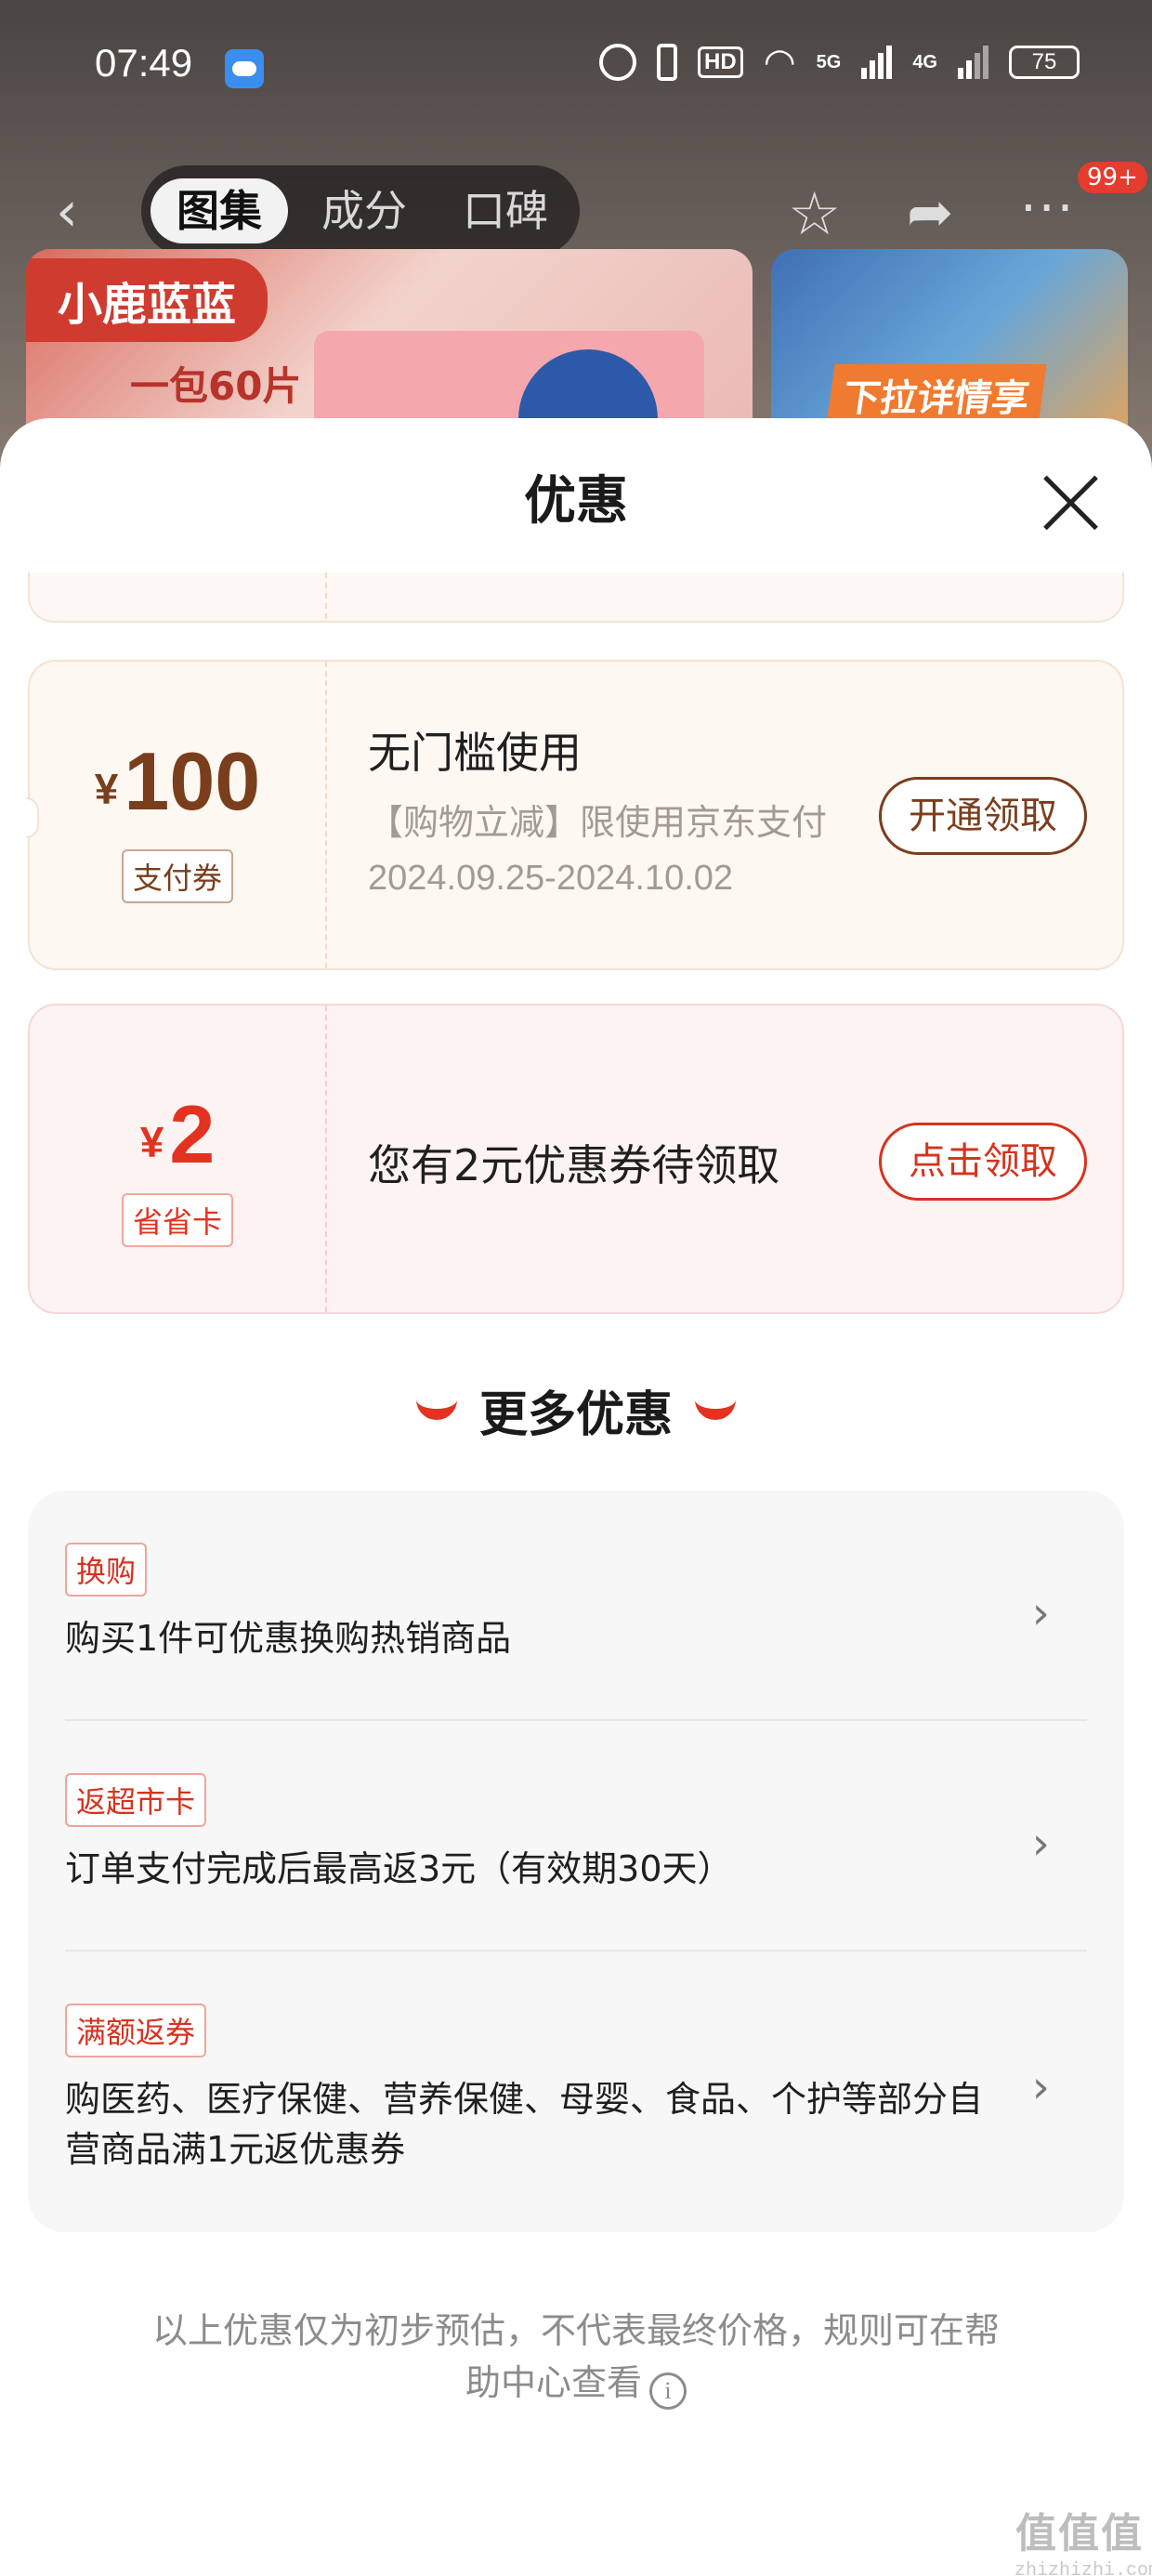 This screenshot has height=2576, width=1152. What do you see at coordinates (576, 69) in the screenshot?
I see `status-bar: 07:49 HD ◠ 5G 4G 75` at bounding box center [576, 69].